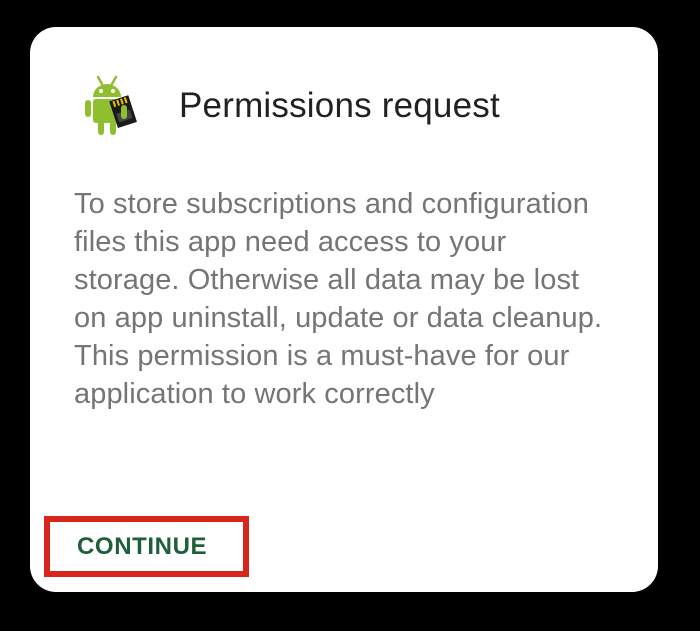  I want to click on android-sdcard-icon, so click(111, 105).